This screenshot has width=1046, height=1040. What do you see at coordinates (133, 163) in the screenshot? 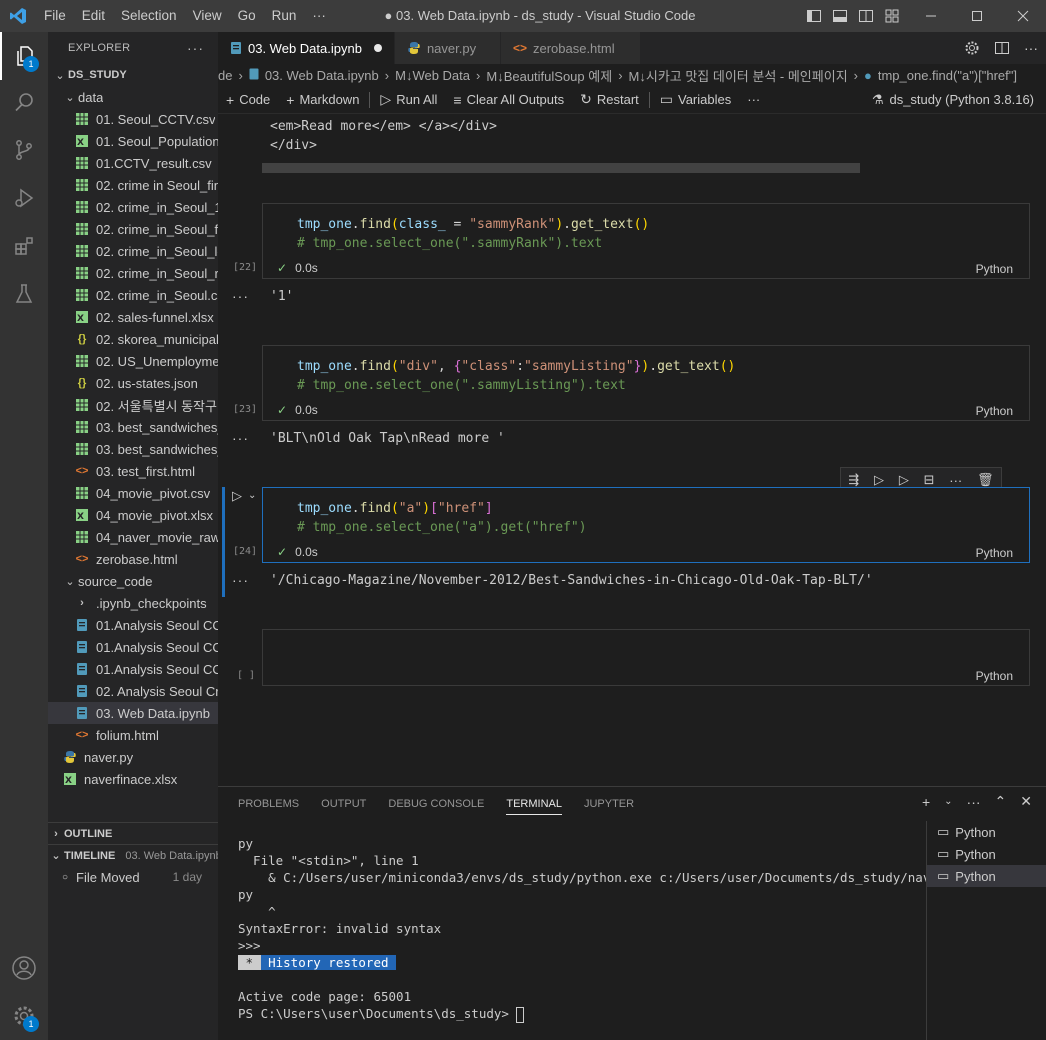
I see `tree-file: 01.CCTV_result.csv` at bounding box center [133, 163].